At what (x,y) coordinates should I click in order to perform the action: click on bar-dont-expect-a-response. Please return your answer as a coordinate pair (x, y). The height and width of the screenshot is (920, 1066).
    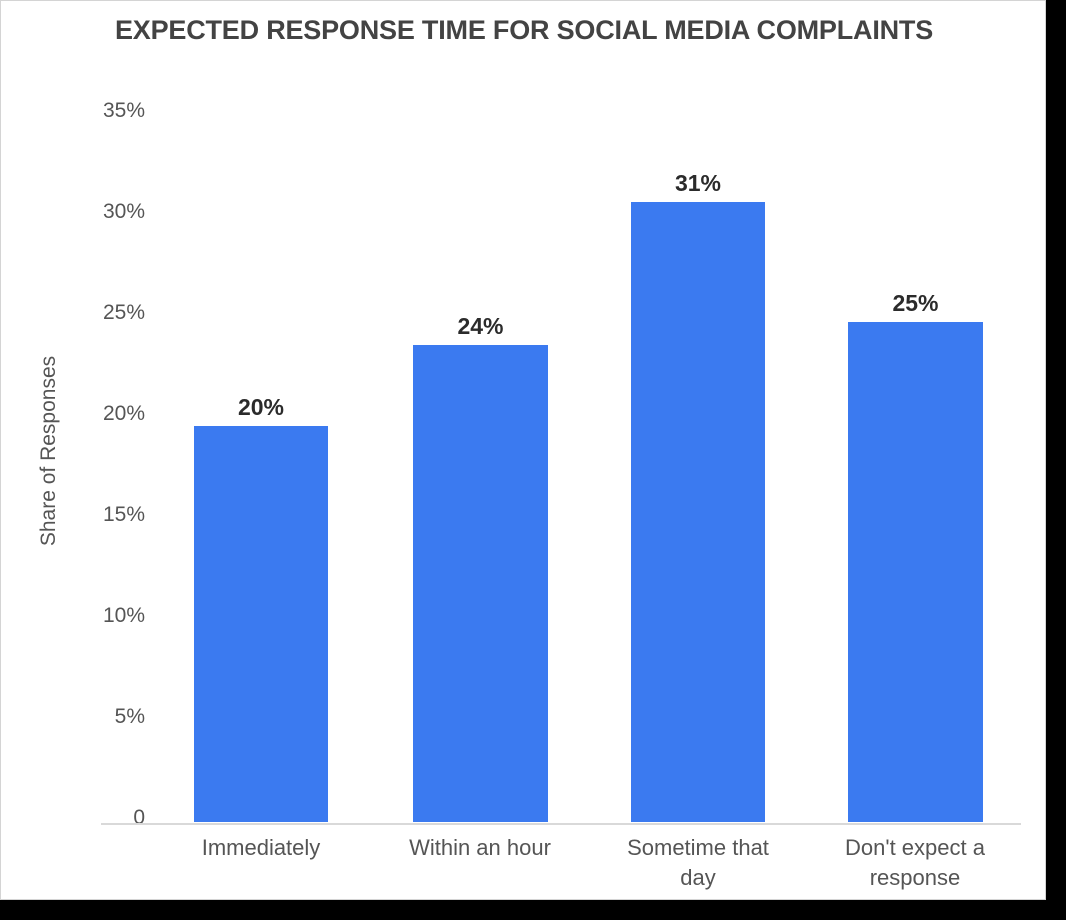
    Looking at the image, I should click on (915, 572).